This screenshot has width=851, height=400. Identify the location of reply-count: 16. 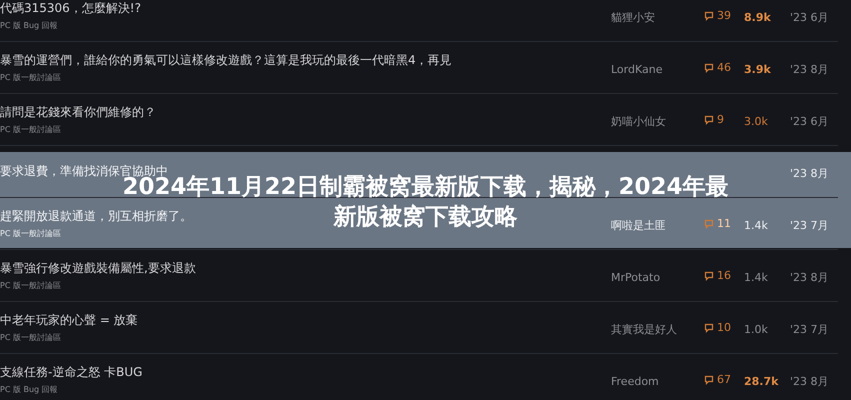
(724, 275).